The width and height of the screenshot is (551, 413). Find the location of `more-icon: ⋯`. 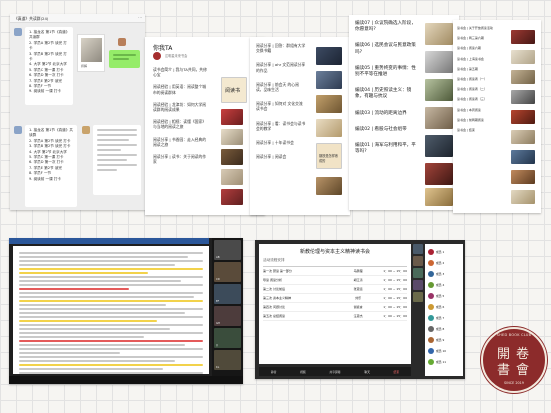

more-icon: ⋯ is located at coordinates (140, 17).